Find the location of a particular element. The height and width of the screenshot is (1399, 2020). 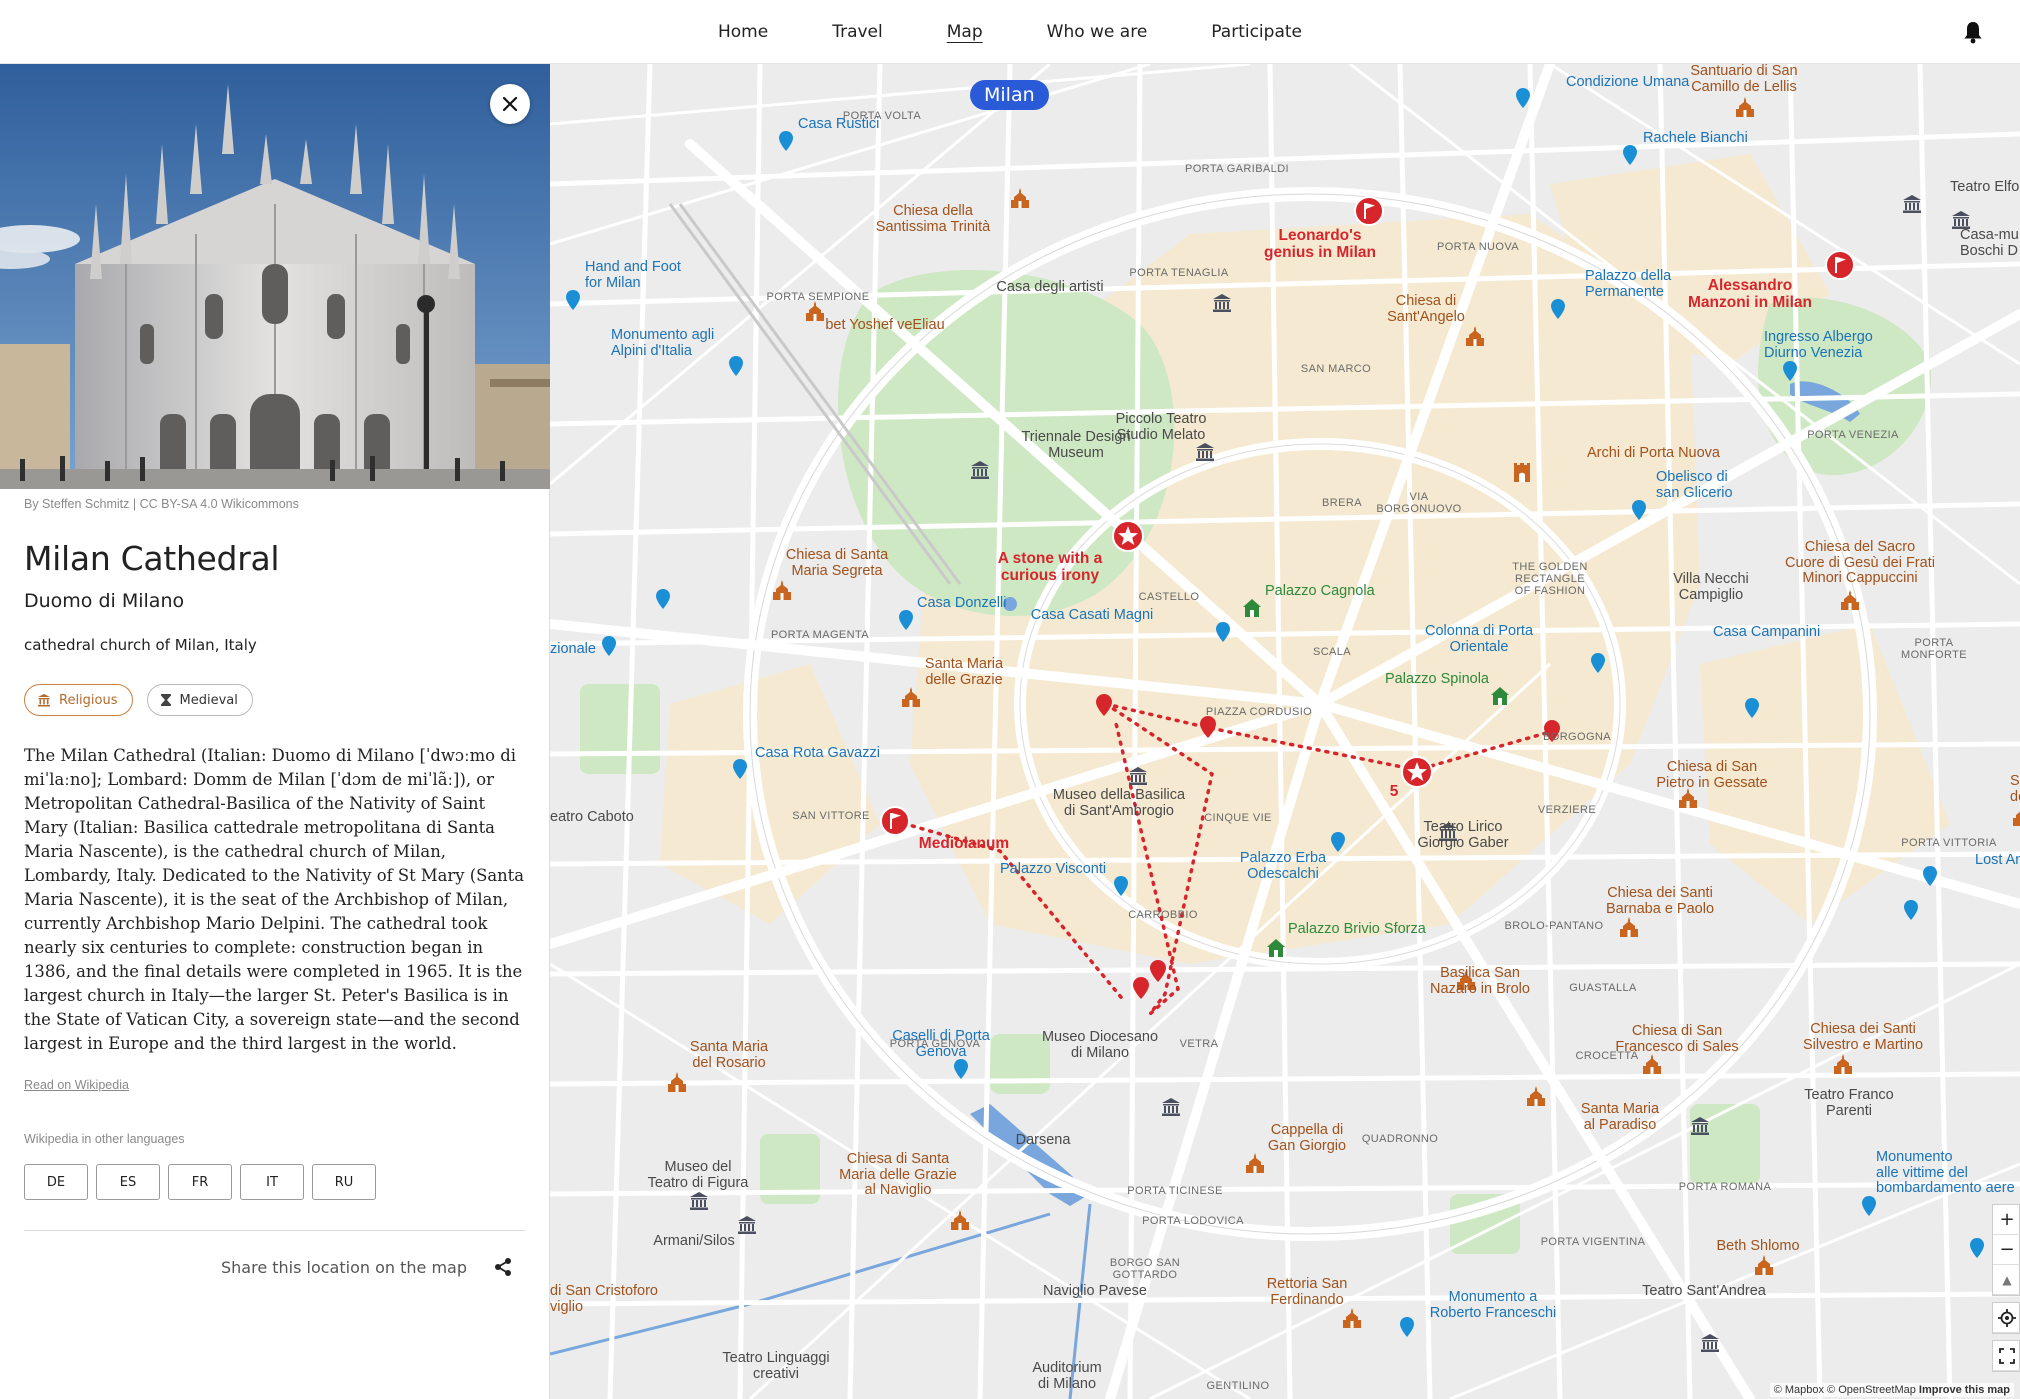

map-label-brown: Chiesa di Sant'Angelo is located at coordinates (1426, 309).